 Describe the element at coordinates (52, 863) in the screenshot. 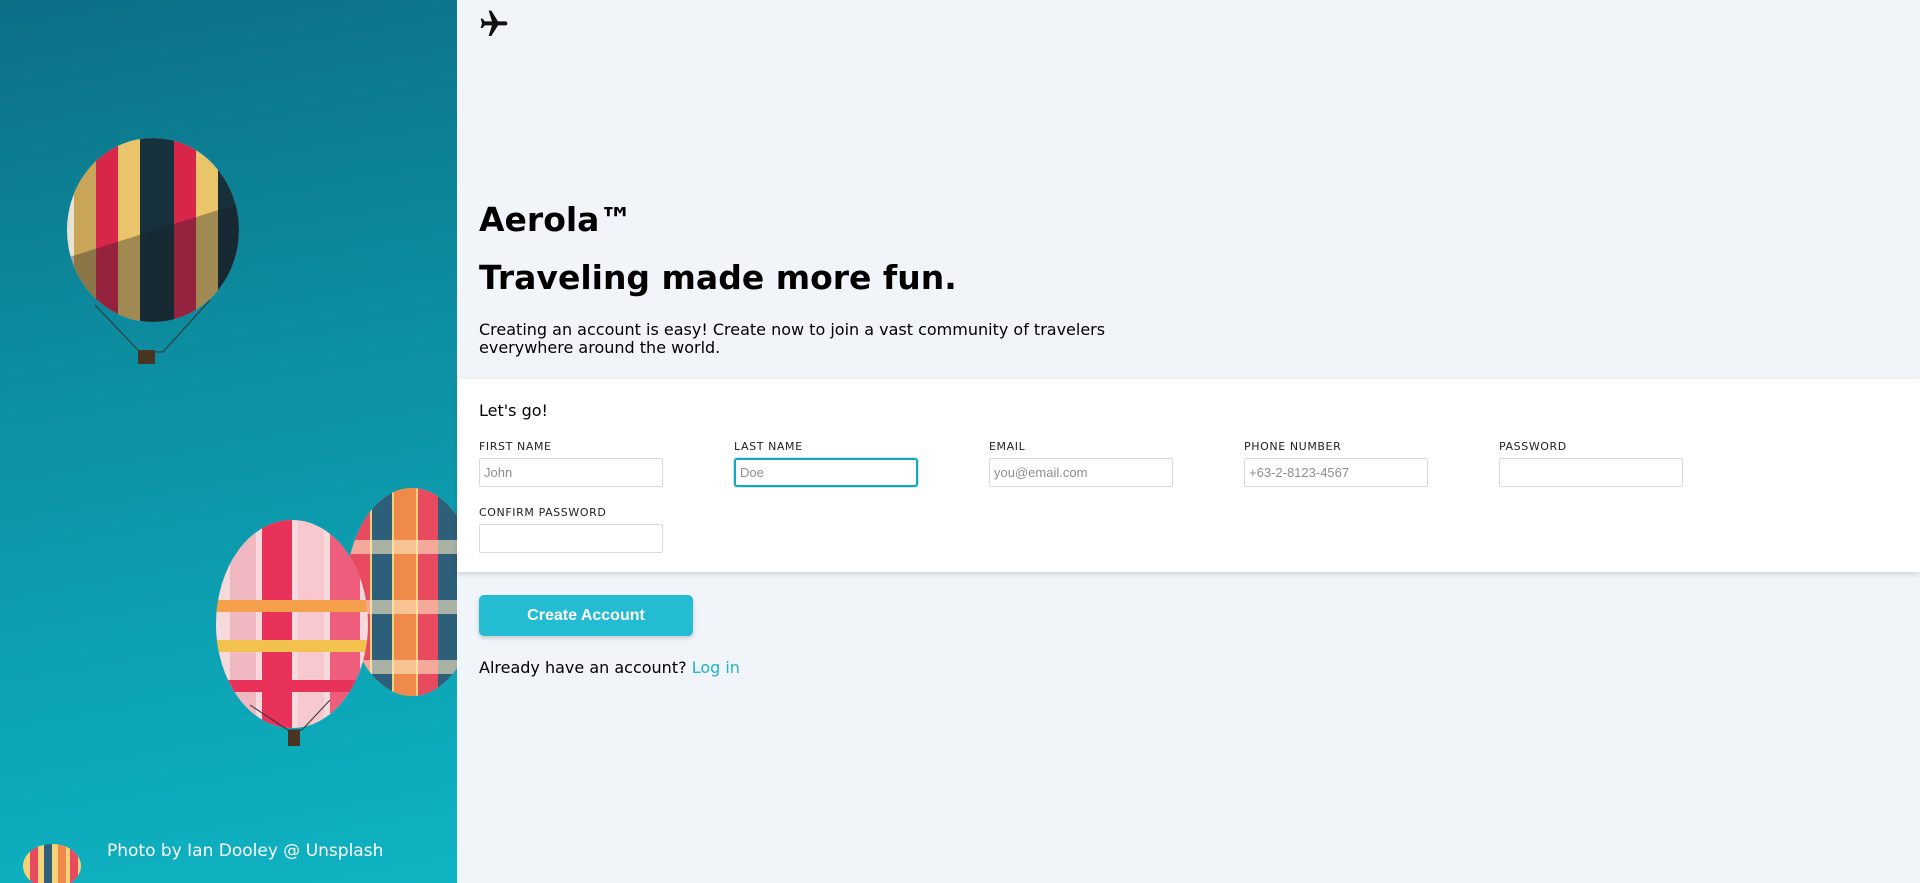

I see `balloon-bottom` at that location.